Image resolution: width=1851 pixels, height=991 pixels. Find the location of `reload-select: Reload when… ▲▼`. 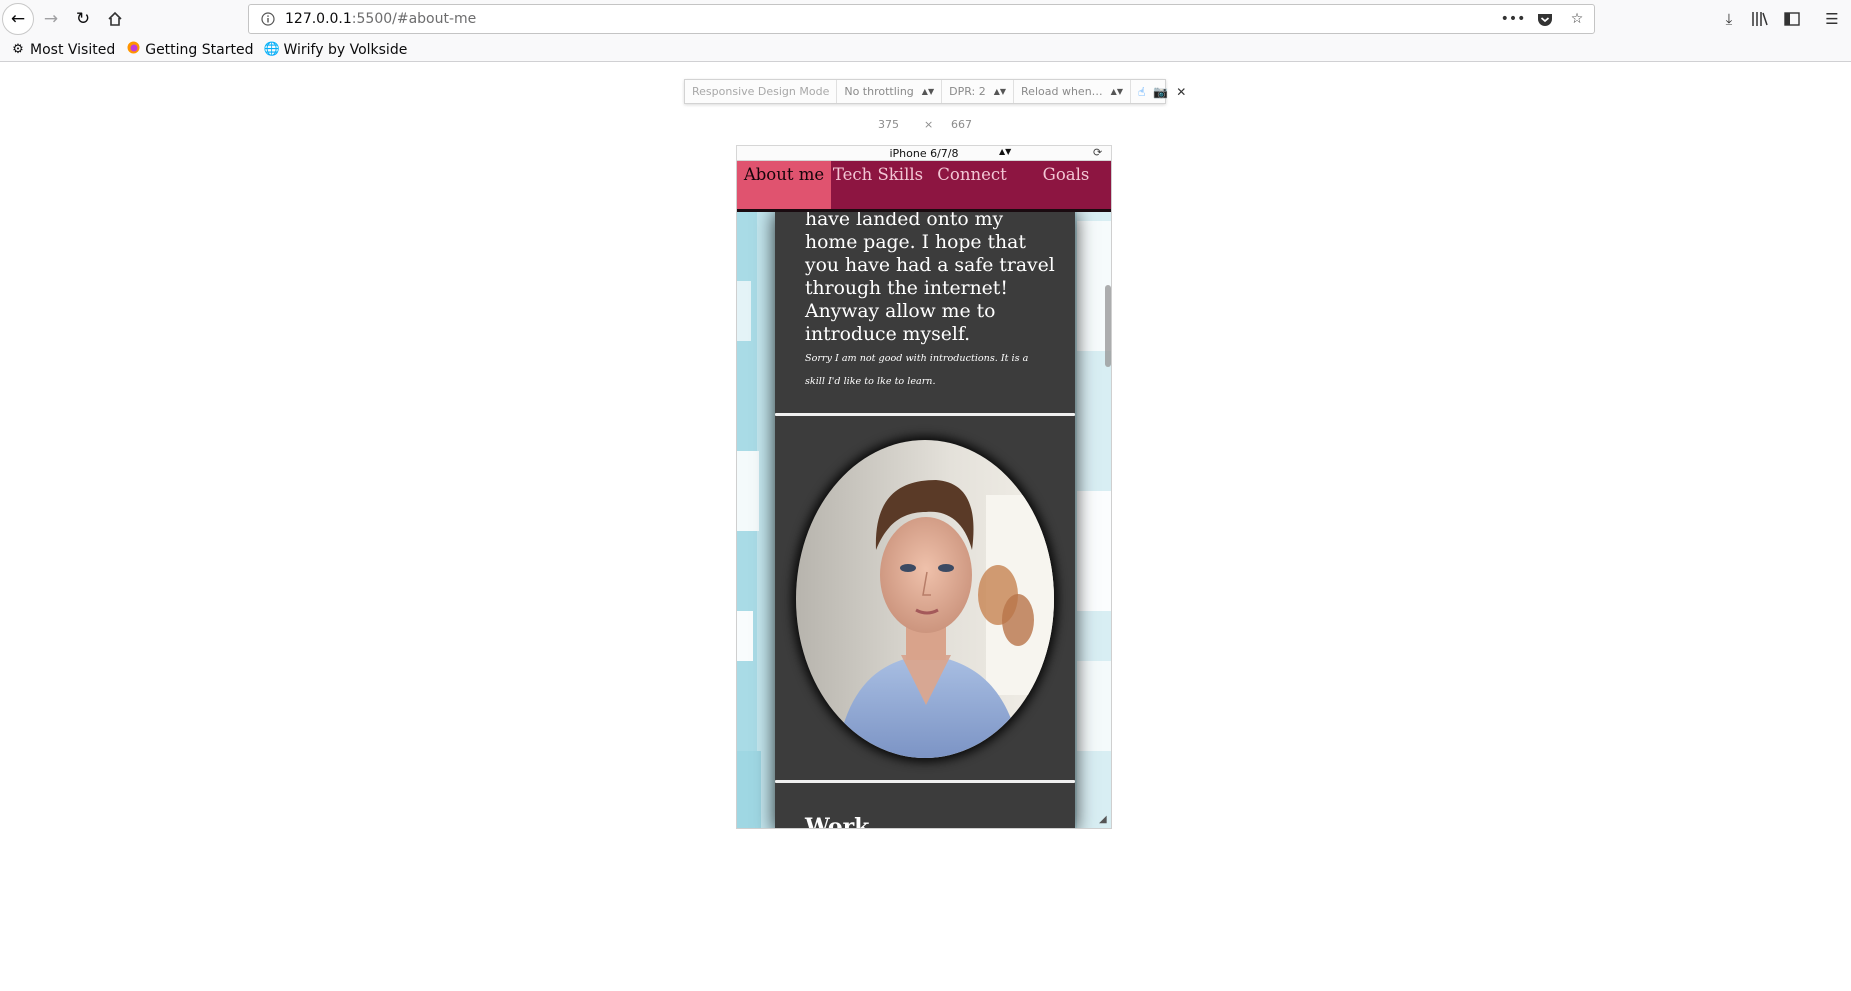

reload-select: Reload when… ▲▼ is located at coordinates (1072, 91).